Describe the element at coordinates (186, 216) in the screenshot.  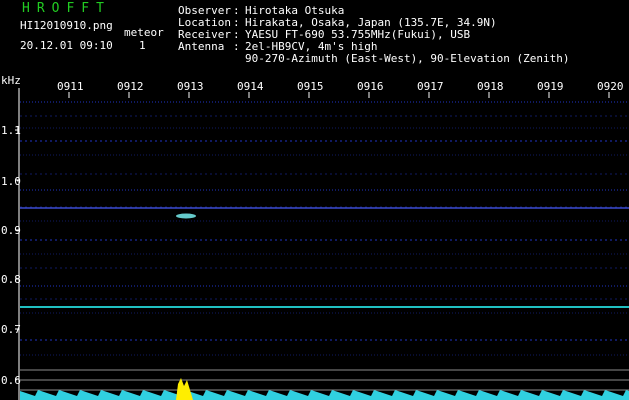
I see `meteor-echo` at that location.